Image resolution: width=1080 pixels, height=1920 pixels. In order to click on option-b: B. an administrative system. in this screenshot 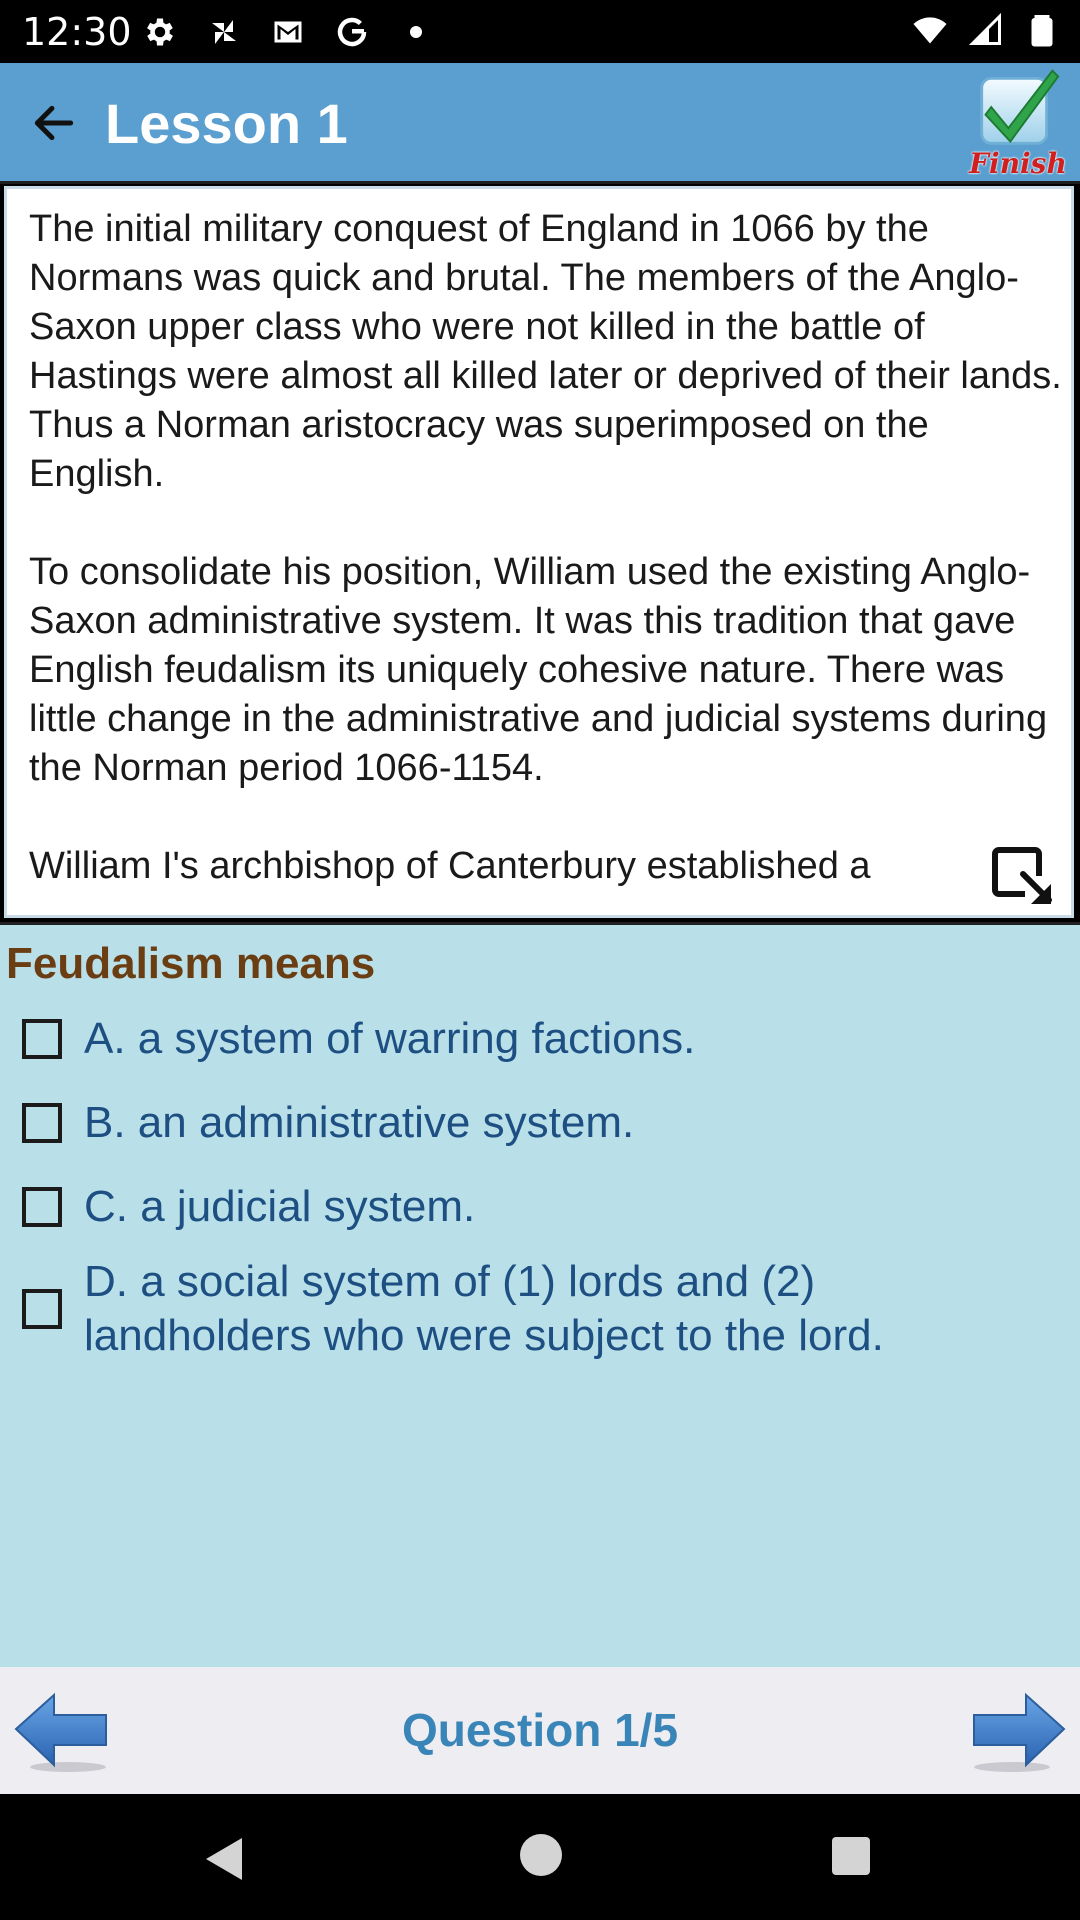, I will do `click(518, 1123)`.